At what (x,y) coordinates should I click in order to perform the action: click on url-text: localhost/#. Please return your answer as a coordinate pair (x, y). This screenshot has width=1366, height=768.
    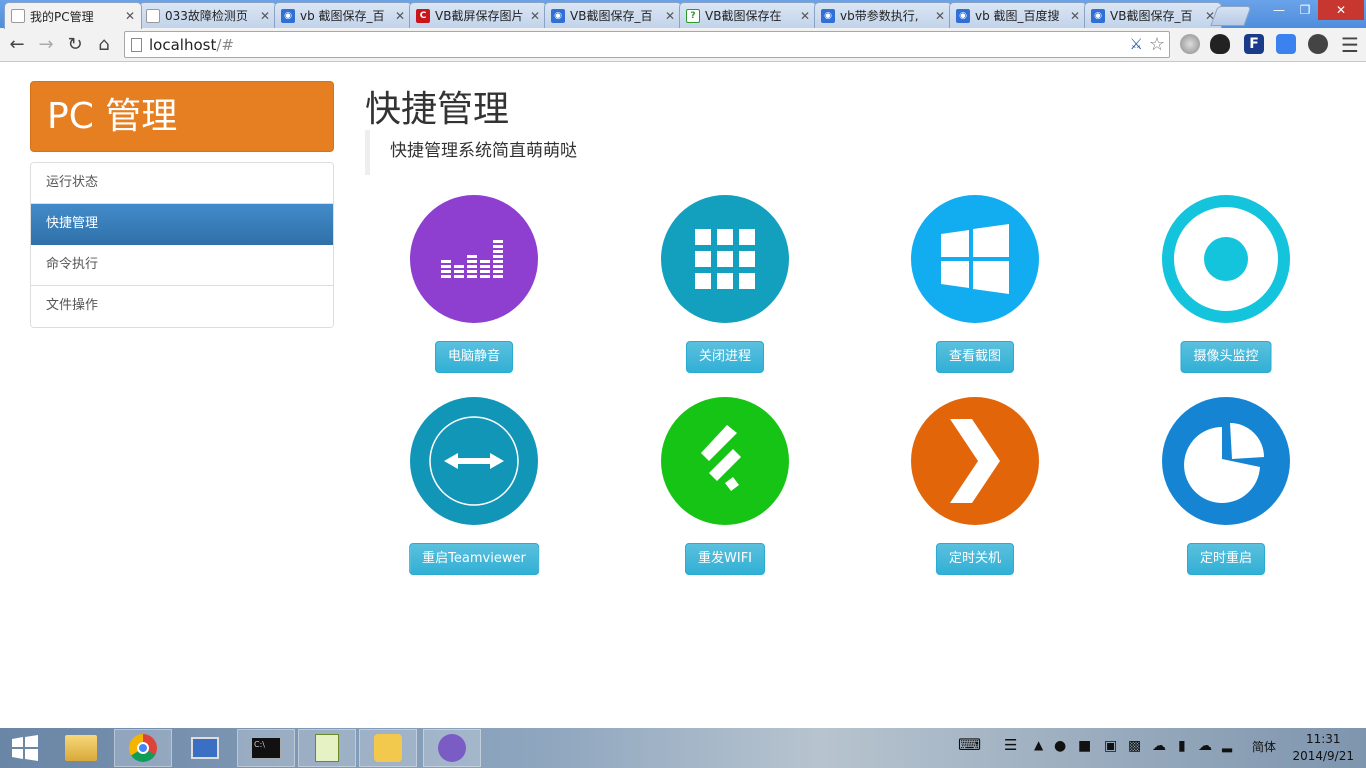
    Looking at the image, I should click on (191, 45).